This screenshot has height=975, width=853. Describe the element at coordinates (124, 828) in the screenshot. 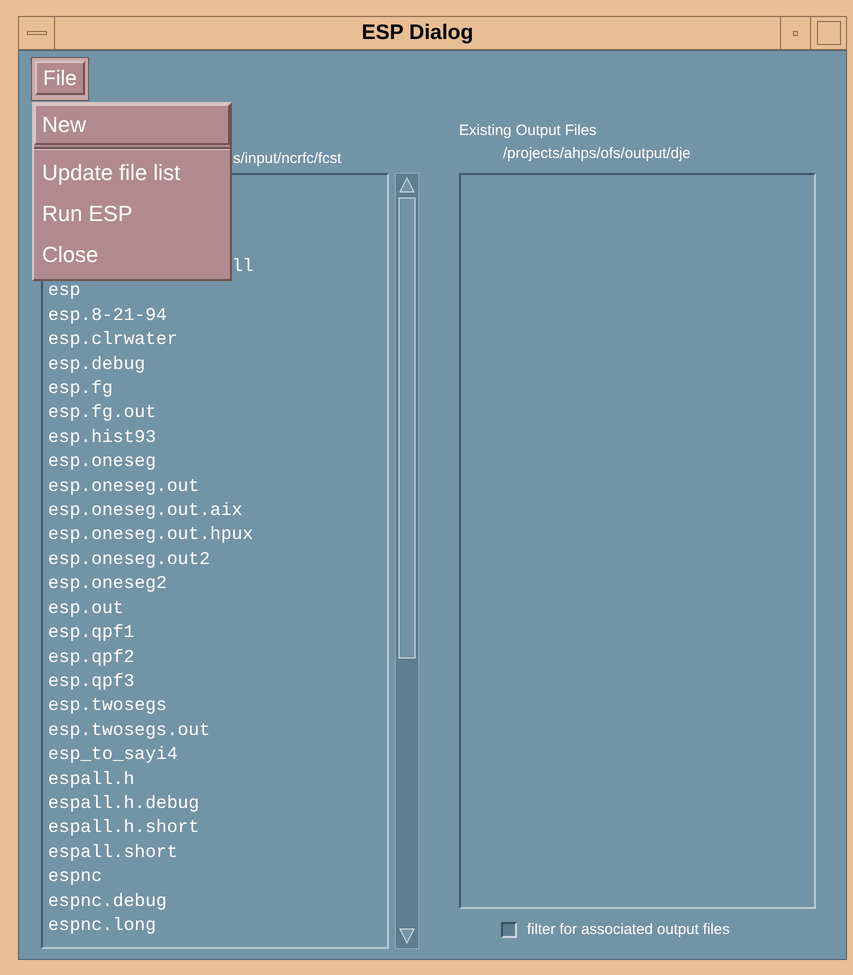

I see `list-item: espall.h.short` at that location.